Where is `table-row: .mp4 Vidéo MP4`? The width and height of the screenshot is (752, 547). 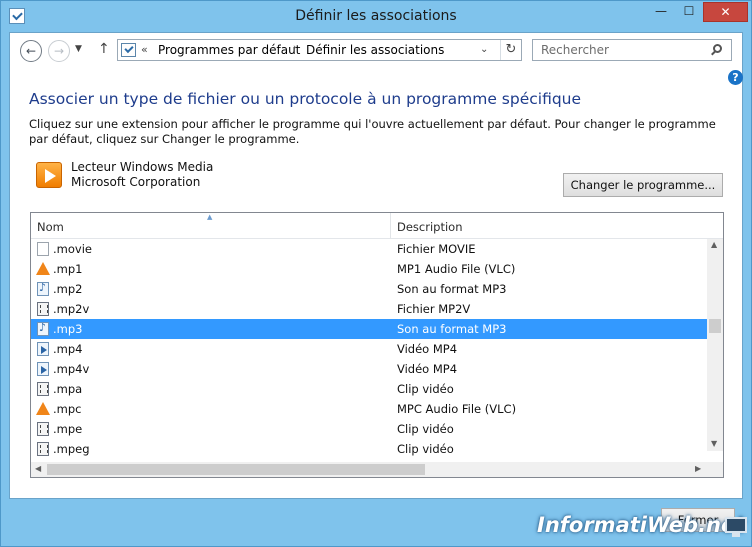 table-row: .mp4 Vidéo MP4 is located at coordinates (369, 349).